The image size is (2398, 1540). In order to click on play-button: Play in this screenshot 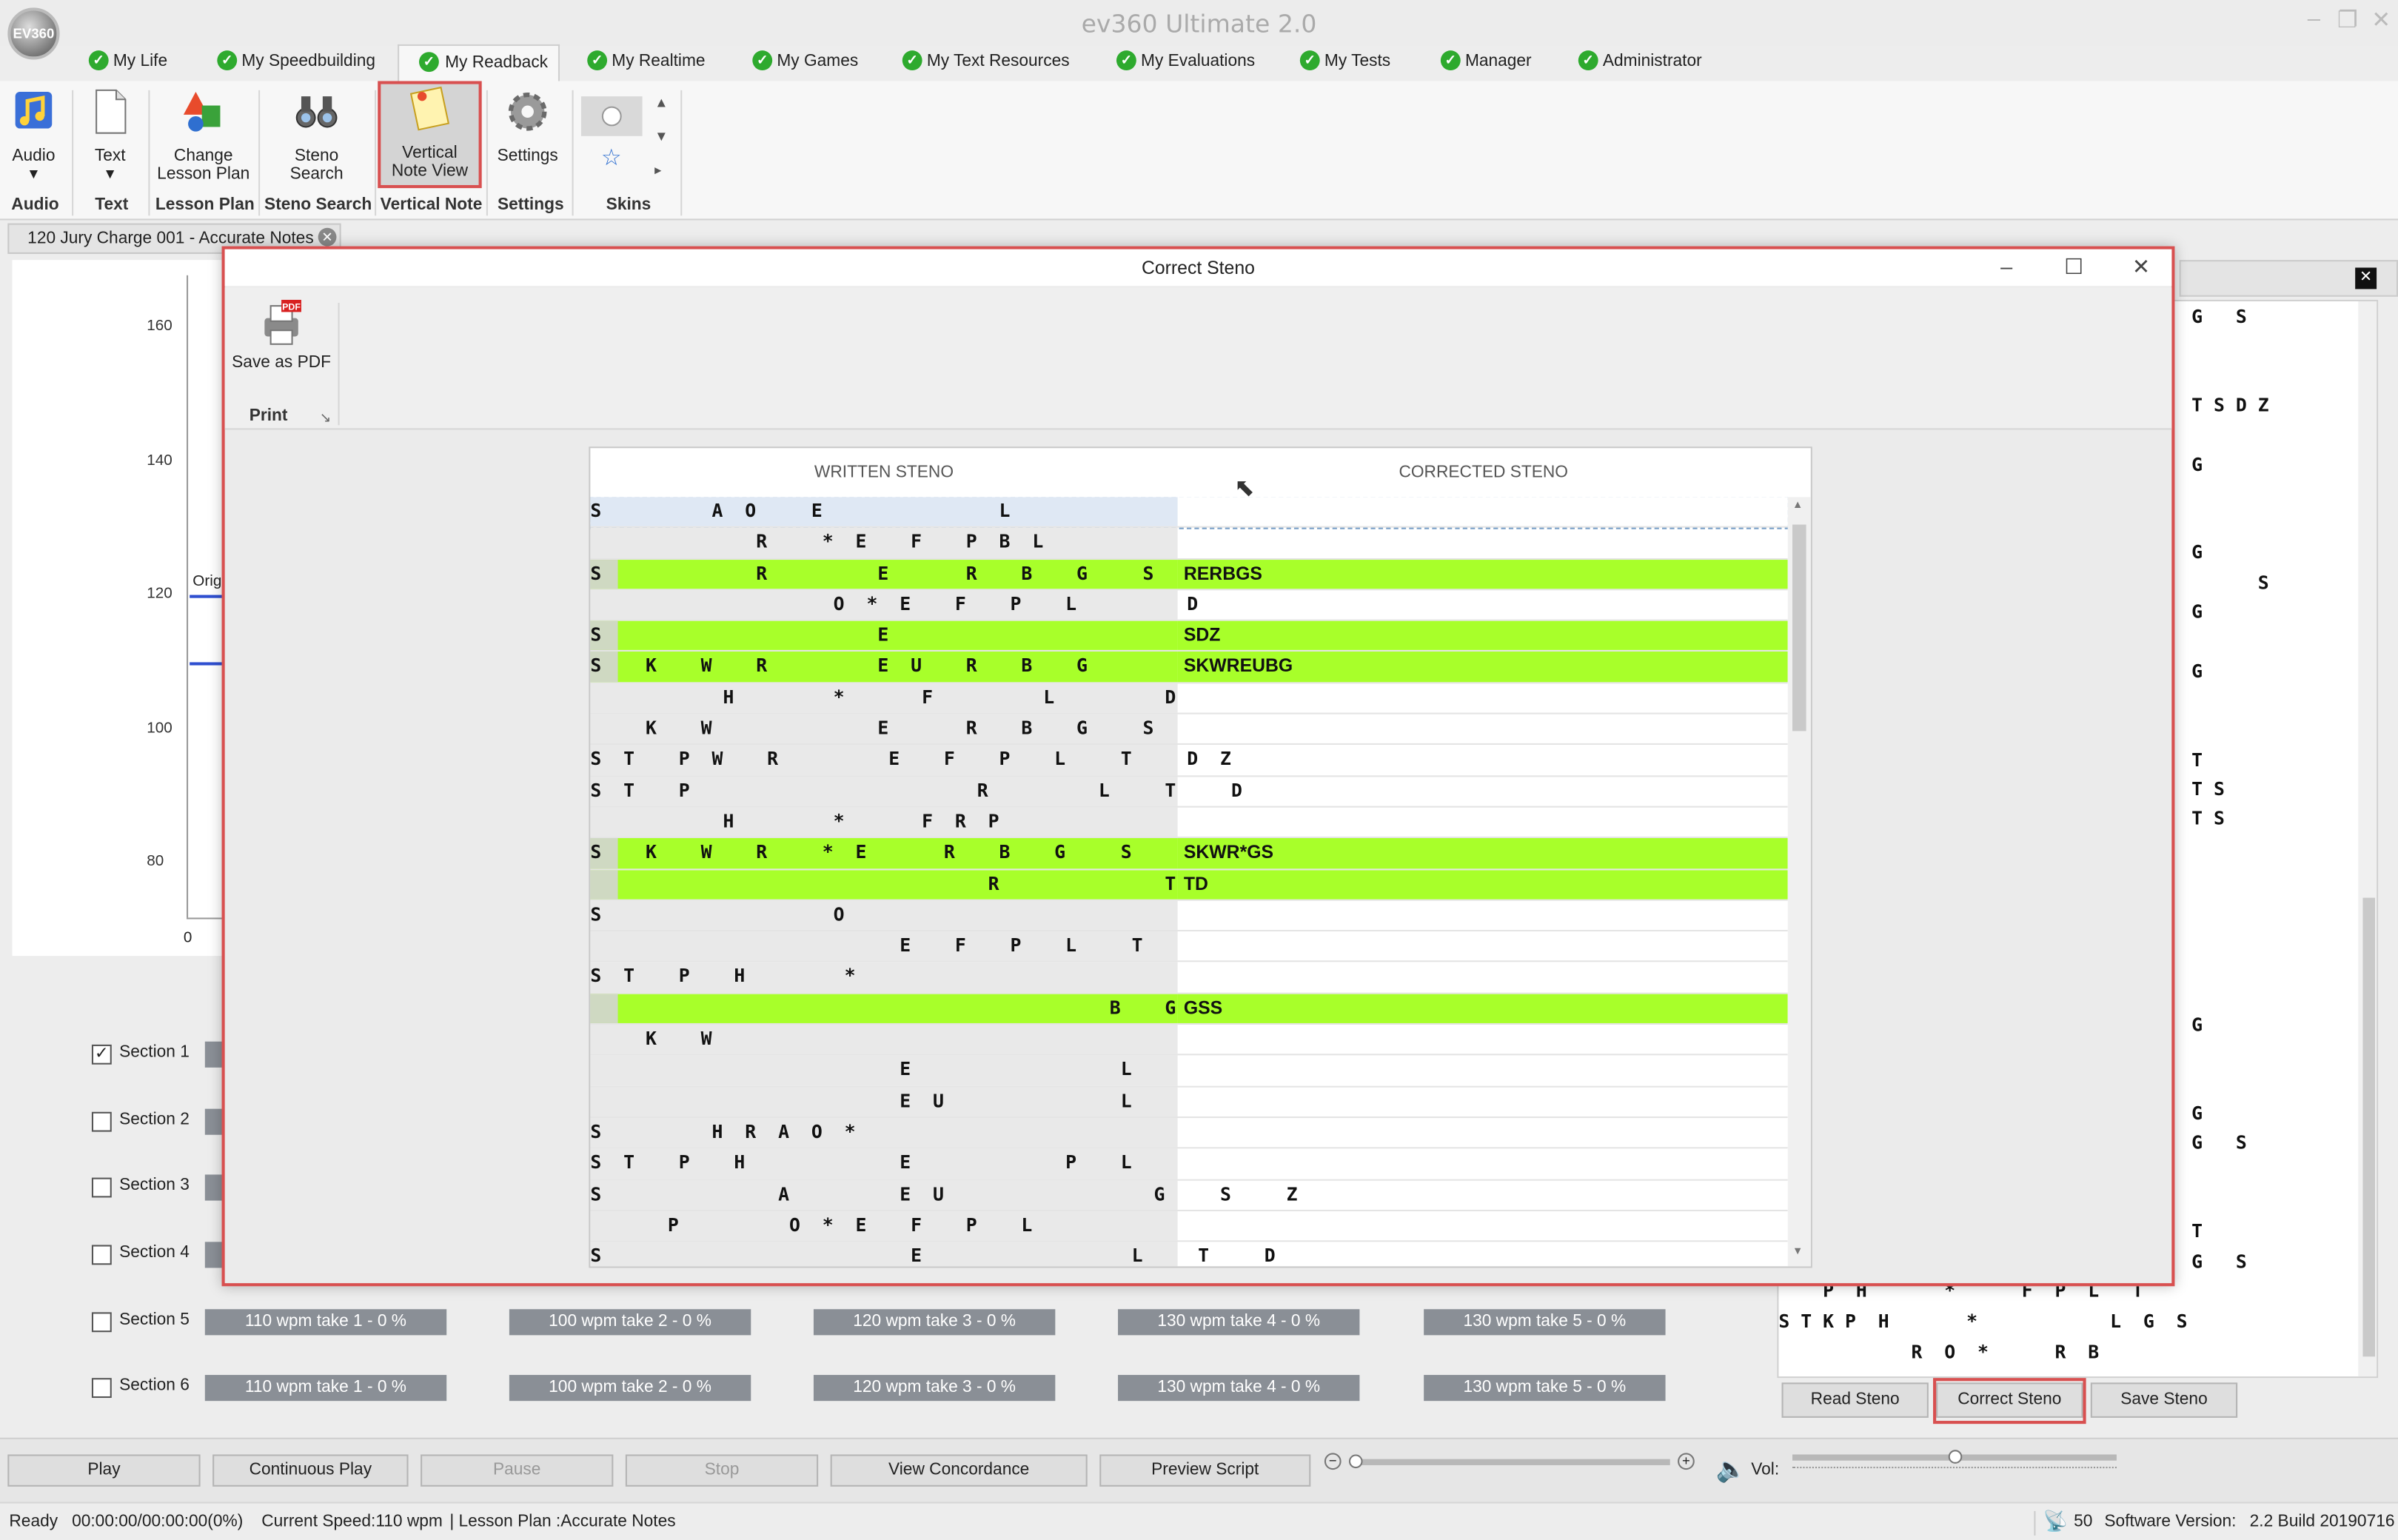, I will do `click(104, 1470)`.